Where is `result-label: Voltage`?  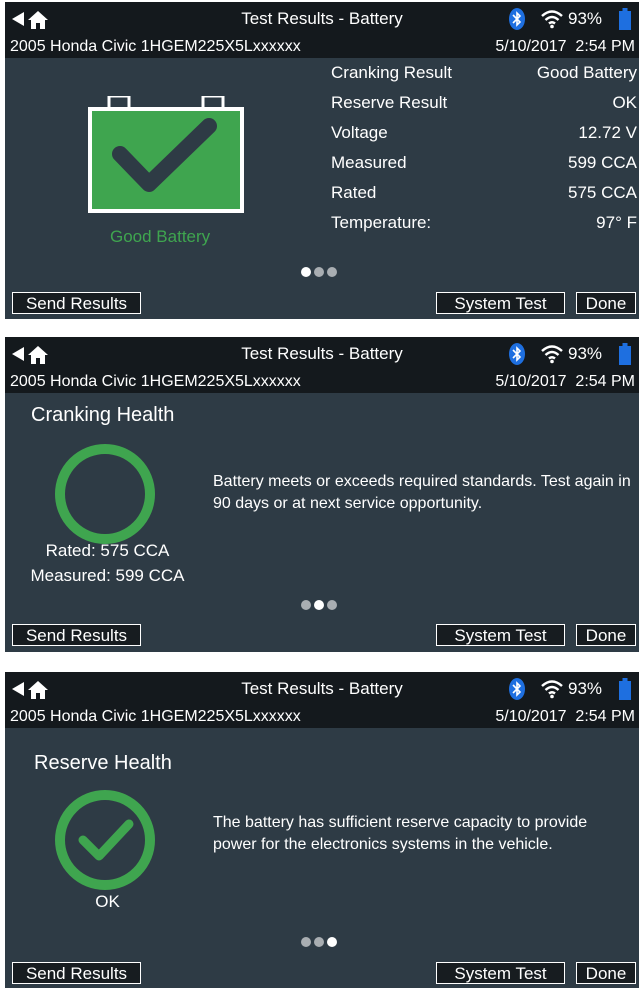
result-label: Voltage is located at coordinates (359, 132).